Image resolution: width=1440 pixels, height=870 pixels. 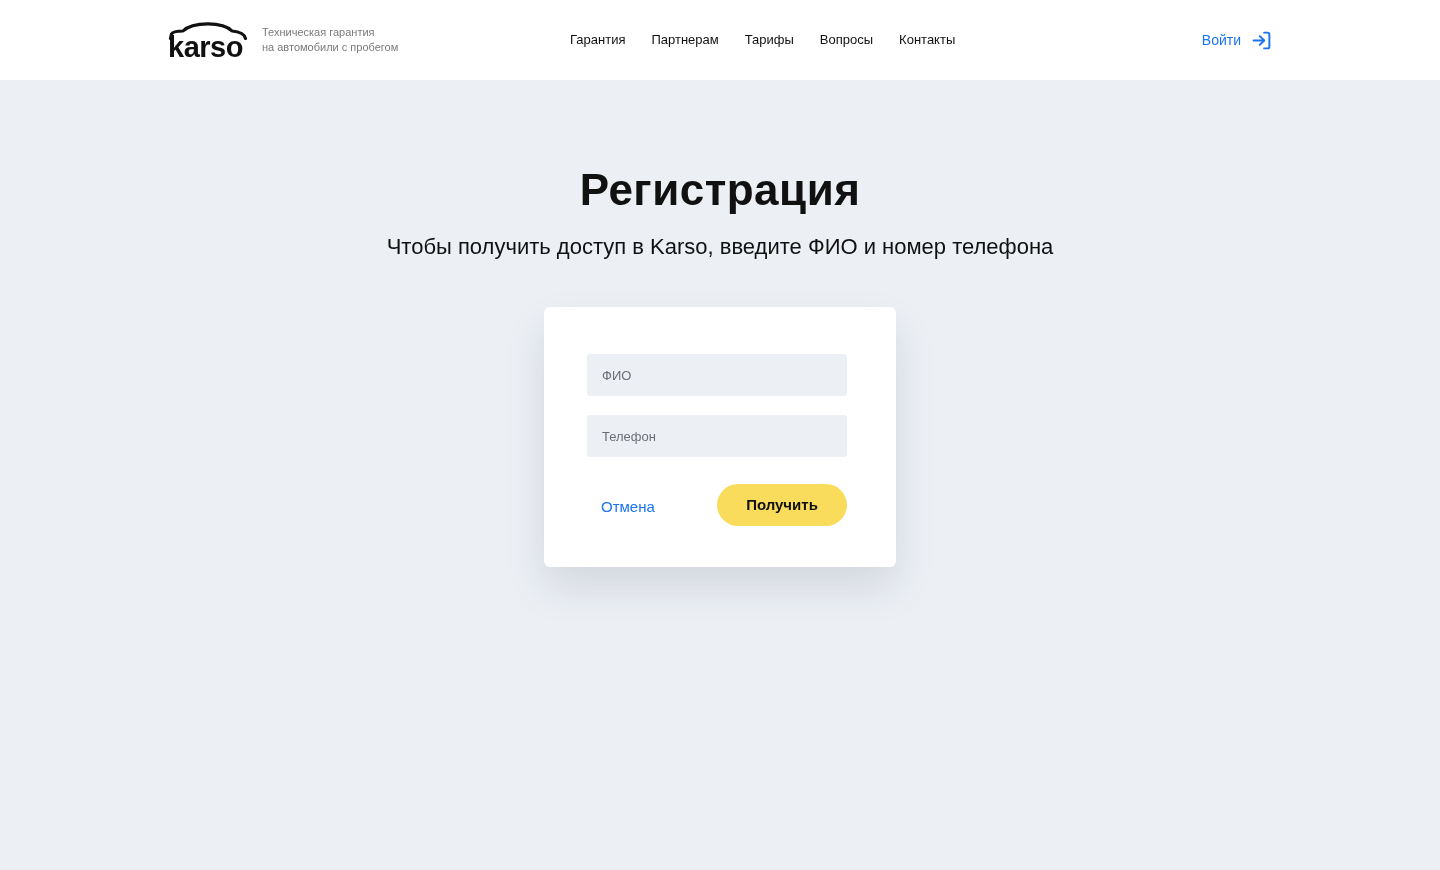 What do you see at coordinates (208, 40) in the screenshot?
I see `logo: karso` at bounding box center [208, 40].